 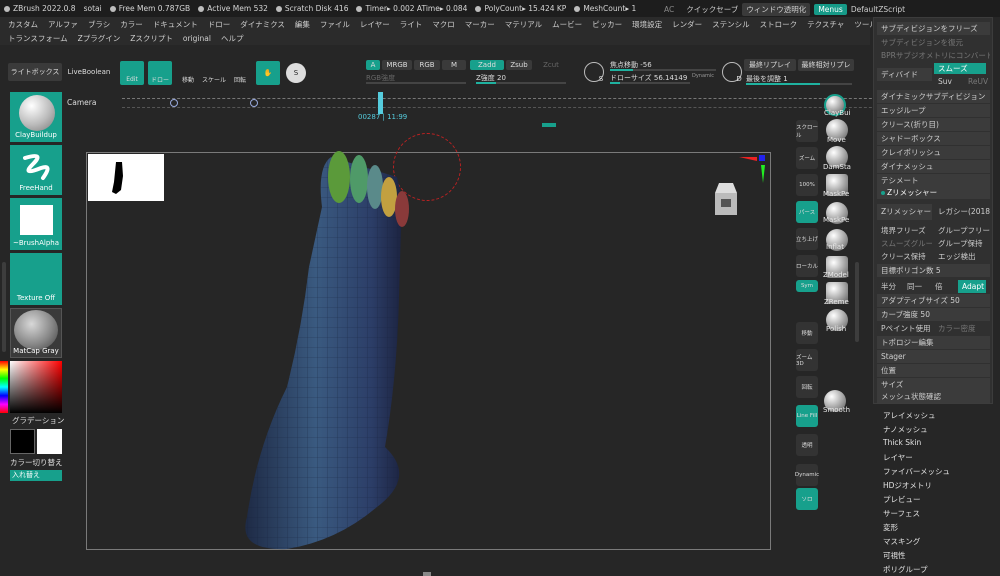 I want to click on navigation-thumbnail, so click(x=126, y=177).